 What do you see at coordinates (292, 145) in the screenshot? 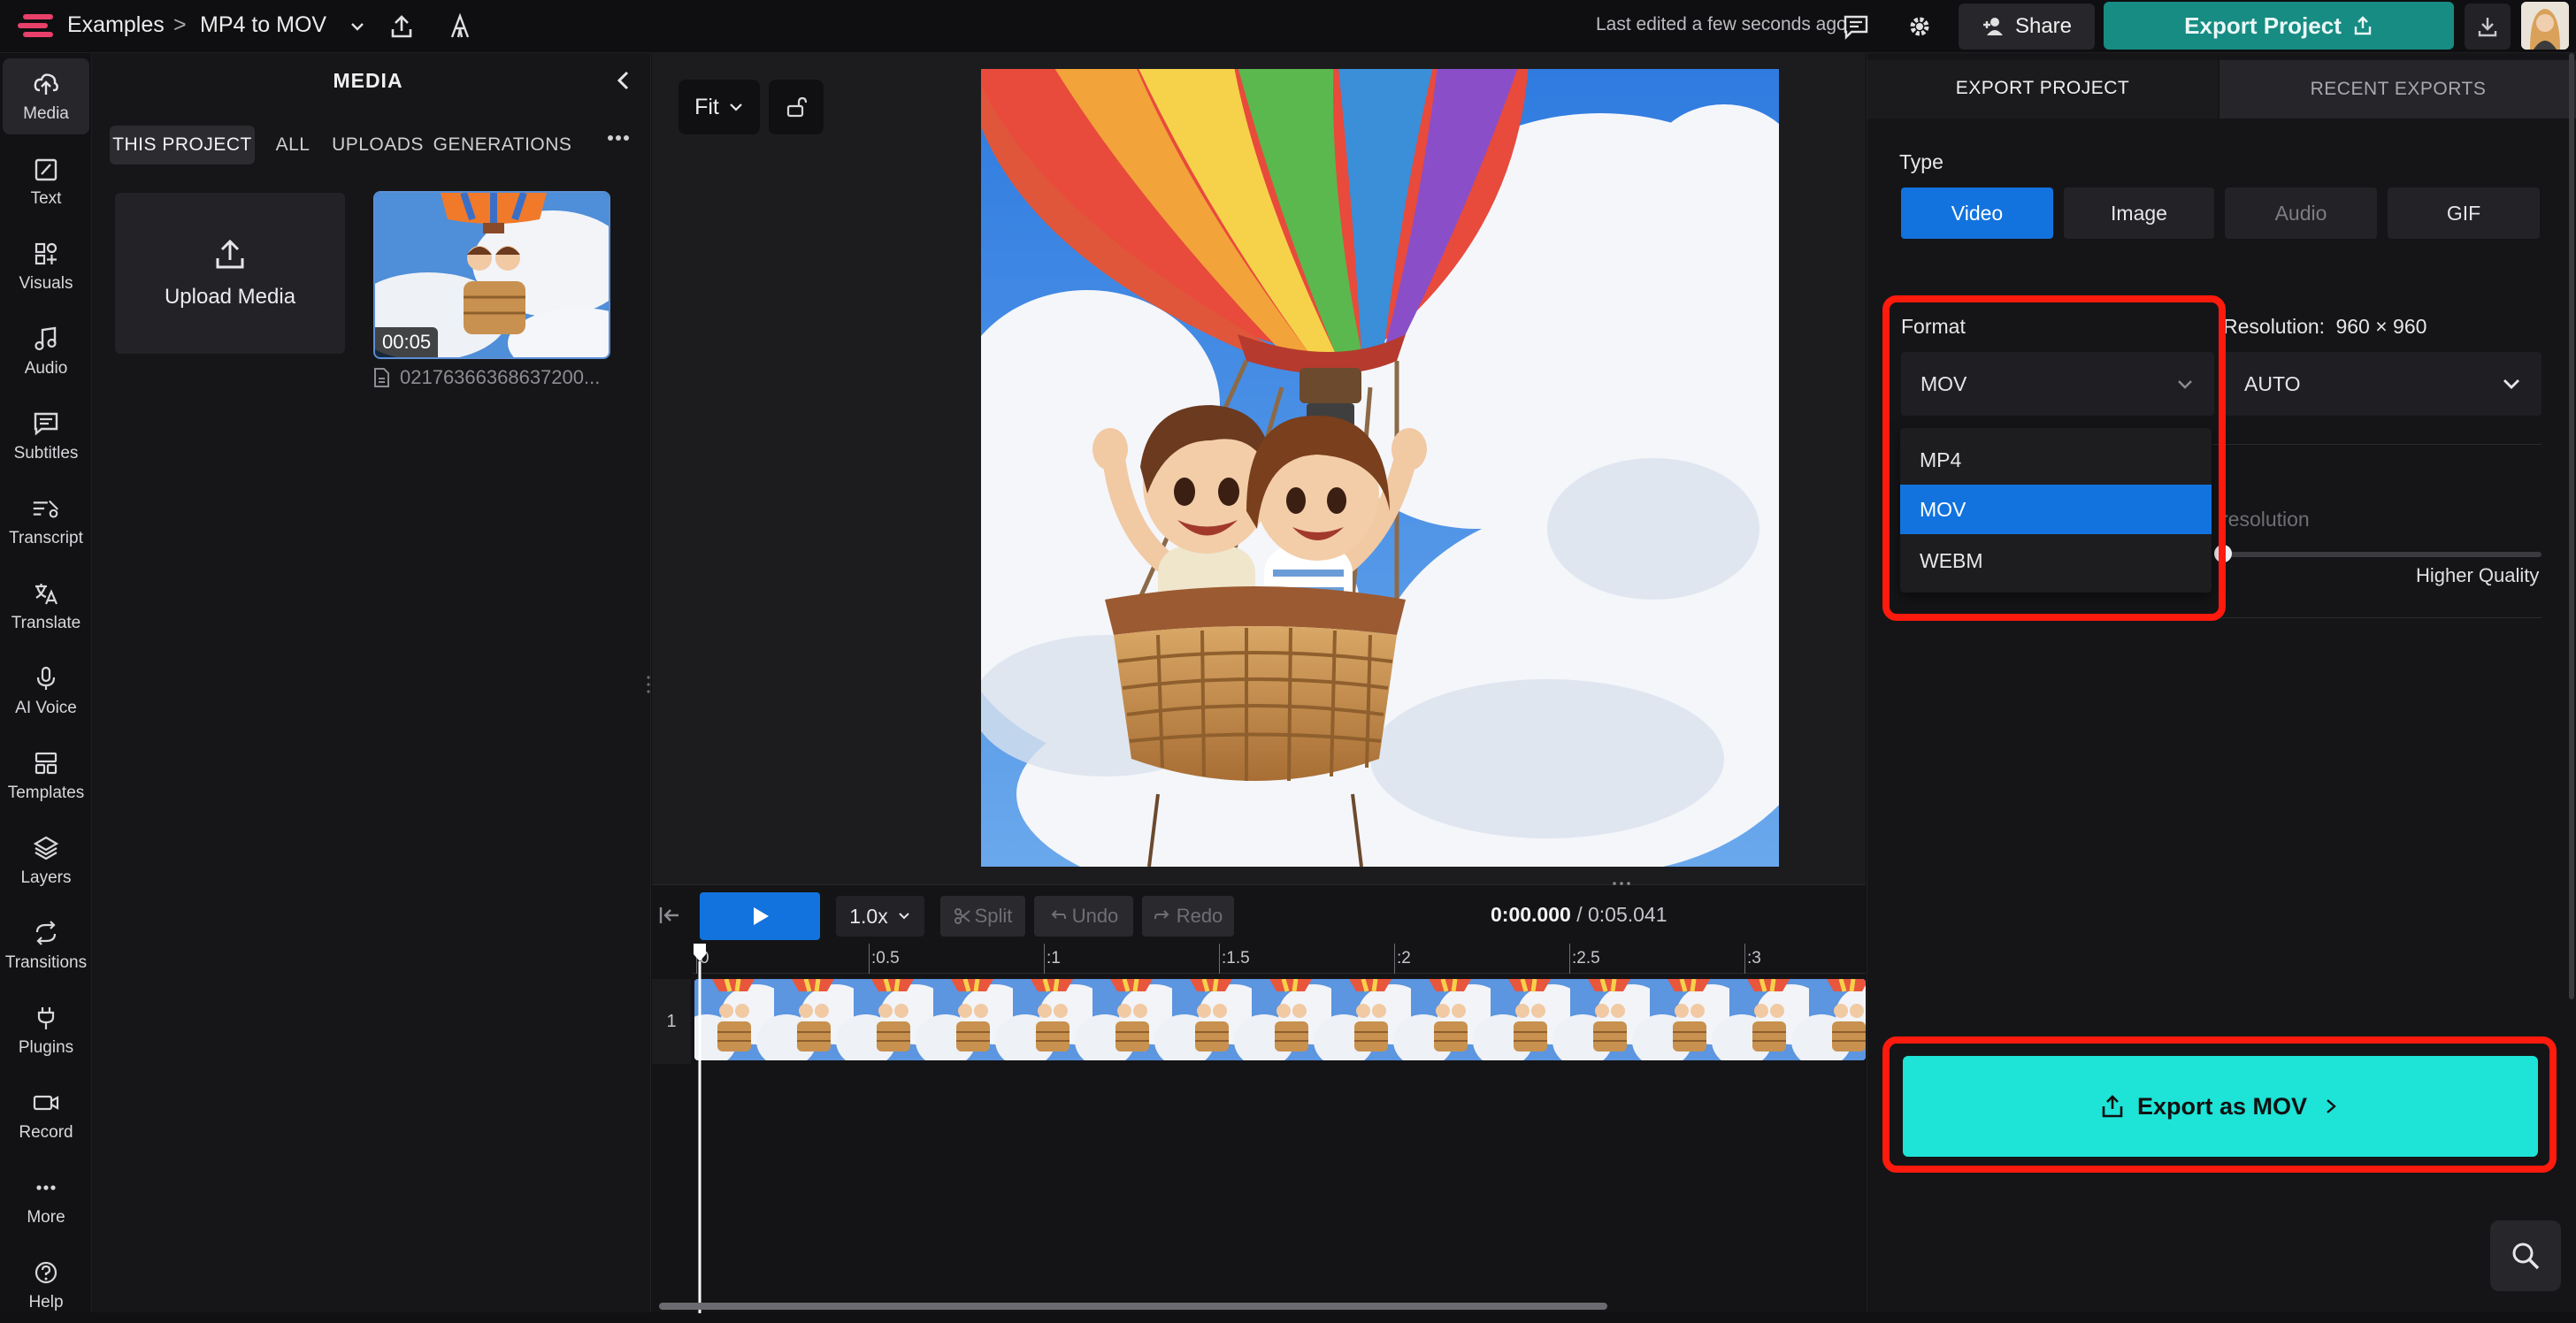
I see `tab-all: ALL` at bounding box center [292, 145].